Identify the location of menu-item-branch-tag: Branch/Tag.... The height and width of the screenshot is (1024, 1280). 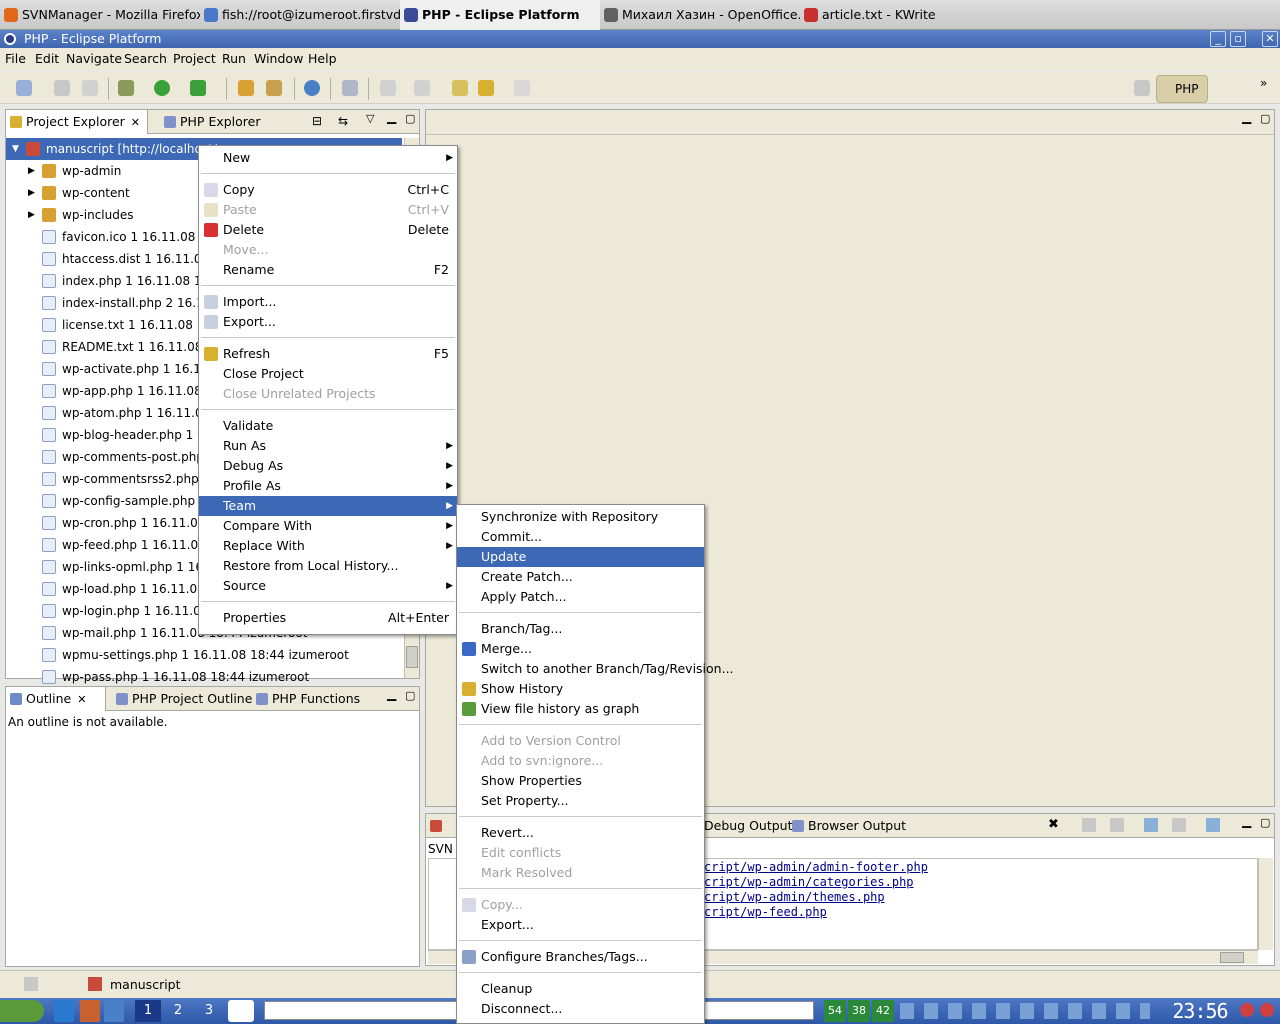
(580, 629).